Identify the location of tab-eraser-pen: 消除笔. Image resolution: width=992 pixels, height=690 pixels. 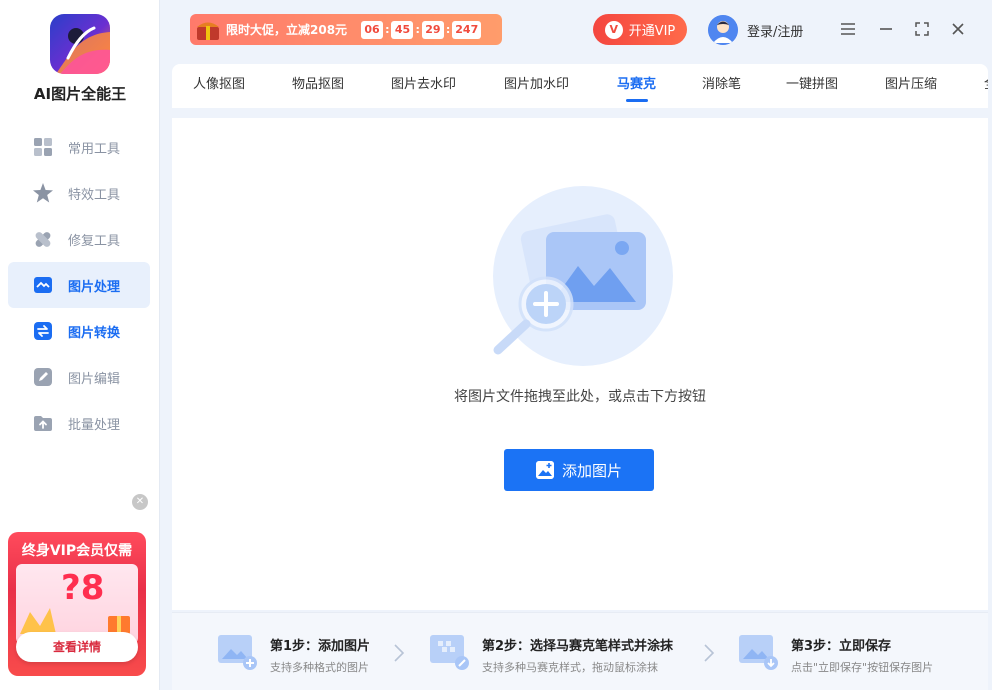
(721, 86).